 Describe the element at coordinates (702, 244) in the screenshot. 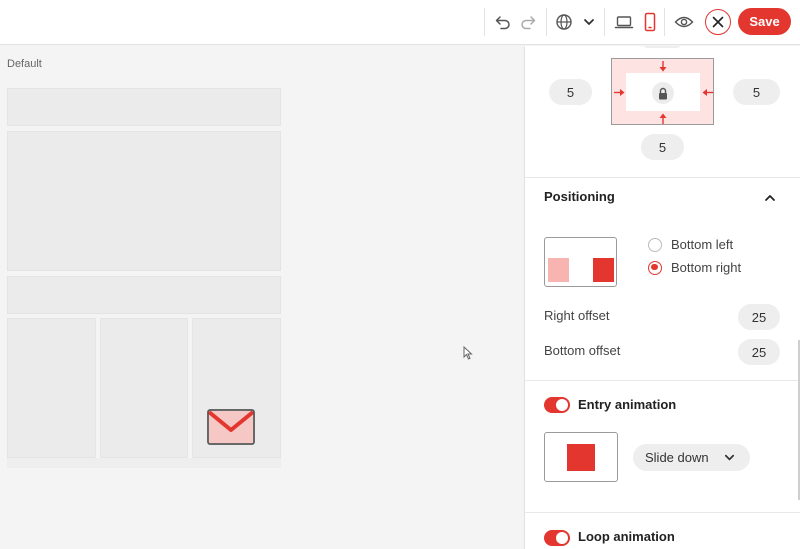

I see `radio-label: Bottom left` at that location.